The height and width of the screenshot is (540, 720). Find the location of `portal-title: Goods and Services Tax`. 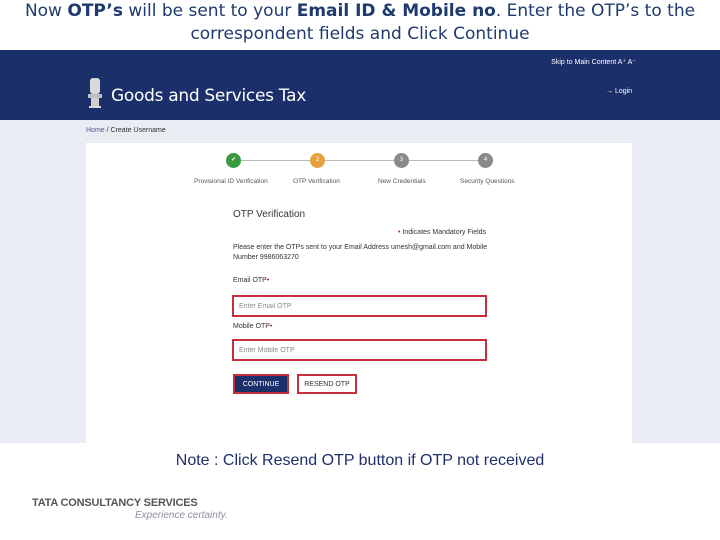

portal-title: Goods and Services Tax is located at coordinates (208, 96).